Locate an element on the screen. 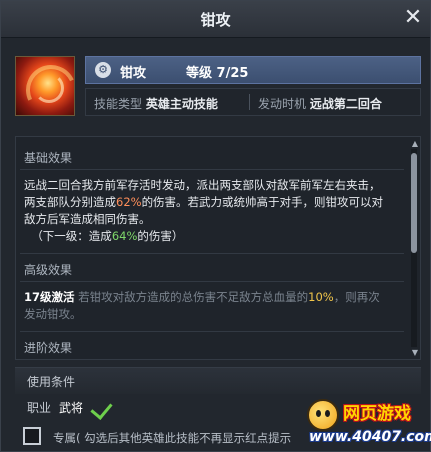 This screenshot has width=431, height=452. skill-timing: 发动时机 远战第二回合 is located at coordinates (320, 104).